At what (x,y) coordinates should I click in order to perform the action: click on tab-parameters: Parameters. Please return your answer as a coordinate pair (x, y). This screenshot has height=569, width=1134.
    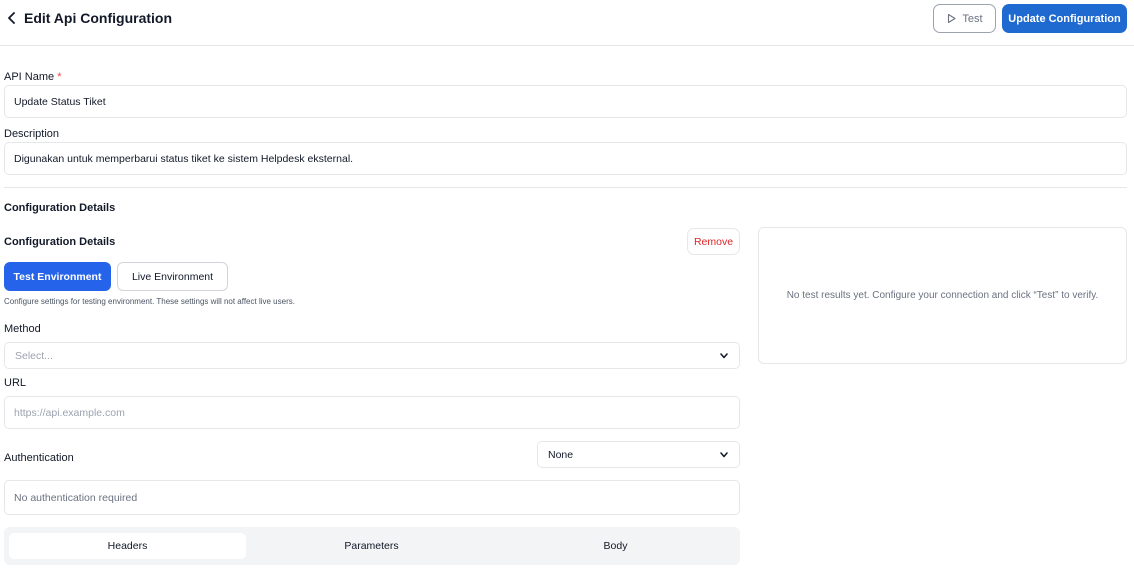
    Looking at the image, I should click on (371, 546).